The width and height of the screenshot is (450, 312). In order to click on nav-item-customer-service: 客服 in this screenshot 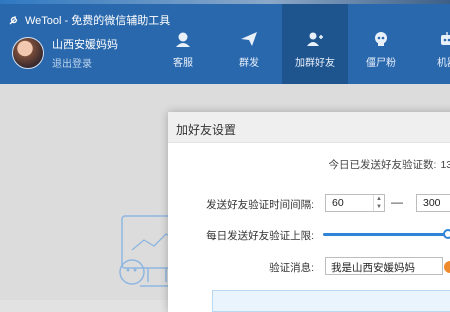, I will do `click(183, 44)`.